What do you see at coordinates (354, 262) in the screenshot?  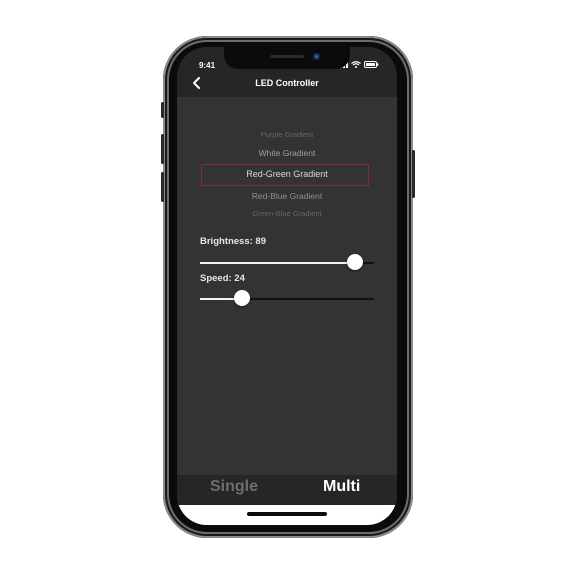 I see `brightness-slider-thumb` at bounding box center [354, 262].